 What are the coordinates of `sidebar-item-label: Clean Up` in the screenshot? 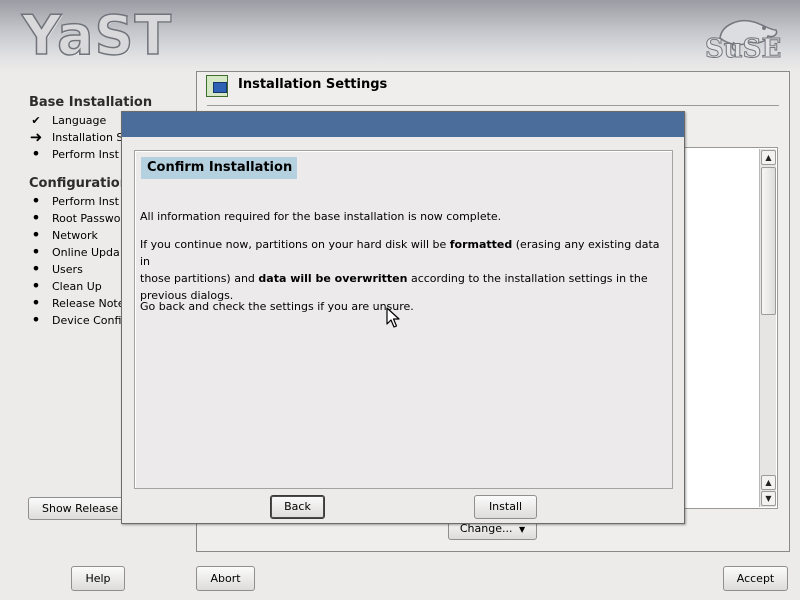 It's located at (77, 286).